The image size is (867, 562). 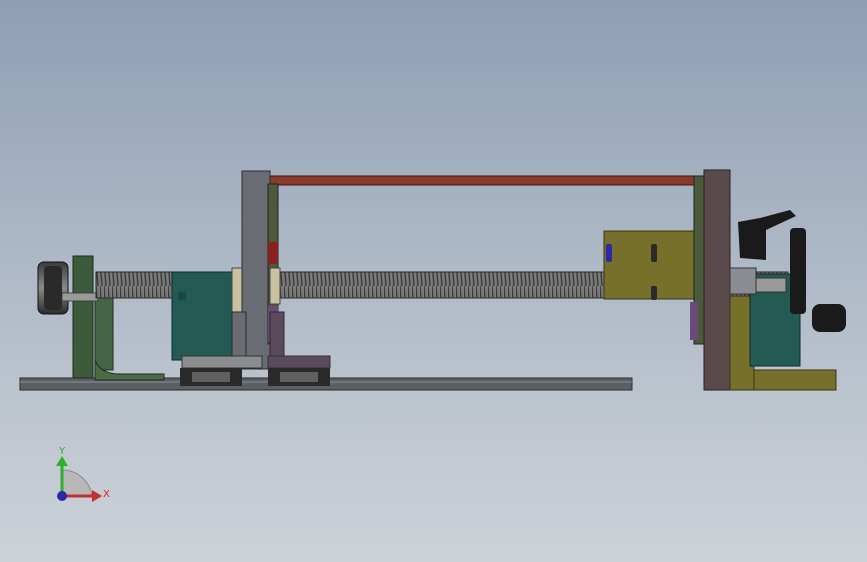 What do you see at coordinates (203, 316) in the screenshot?
I see `carriage-motor` at bounding box center [203, 316].